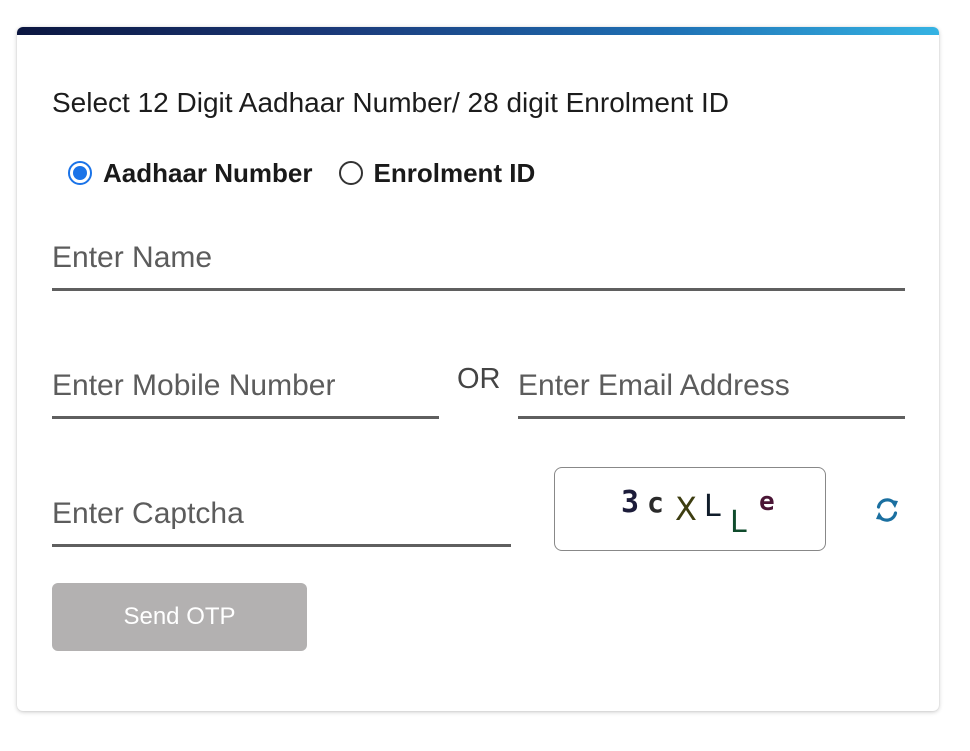 This screenshot has height=751, width=970. I want to click on radio-aadhaar-number: Aadhaar Number, so click(190, 173).